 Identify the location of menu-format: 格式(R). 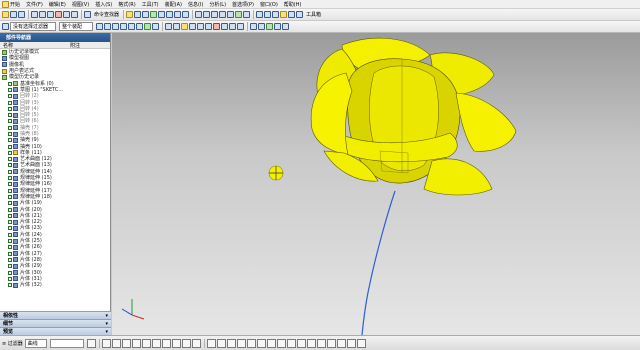
(126, 4).